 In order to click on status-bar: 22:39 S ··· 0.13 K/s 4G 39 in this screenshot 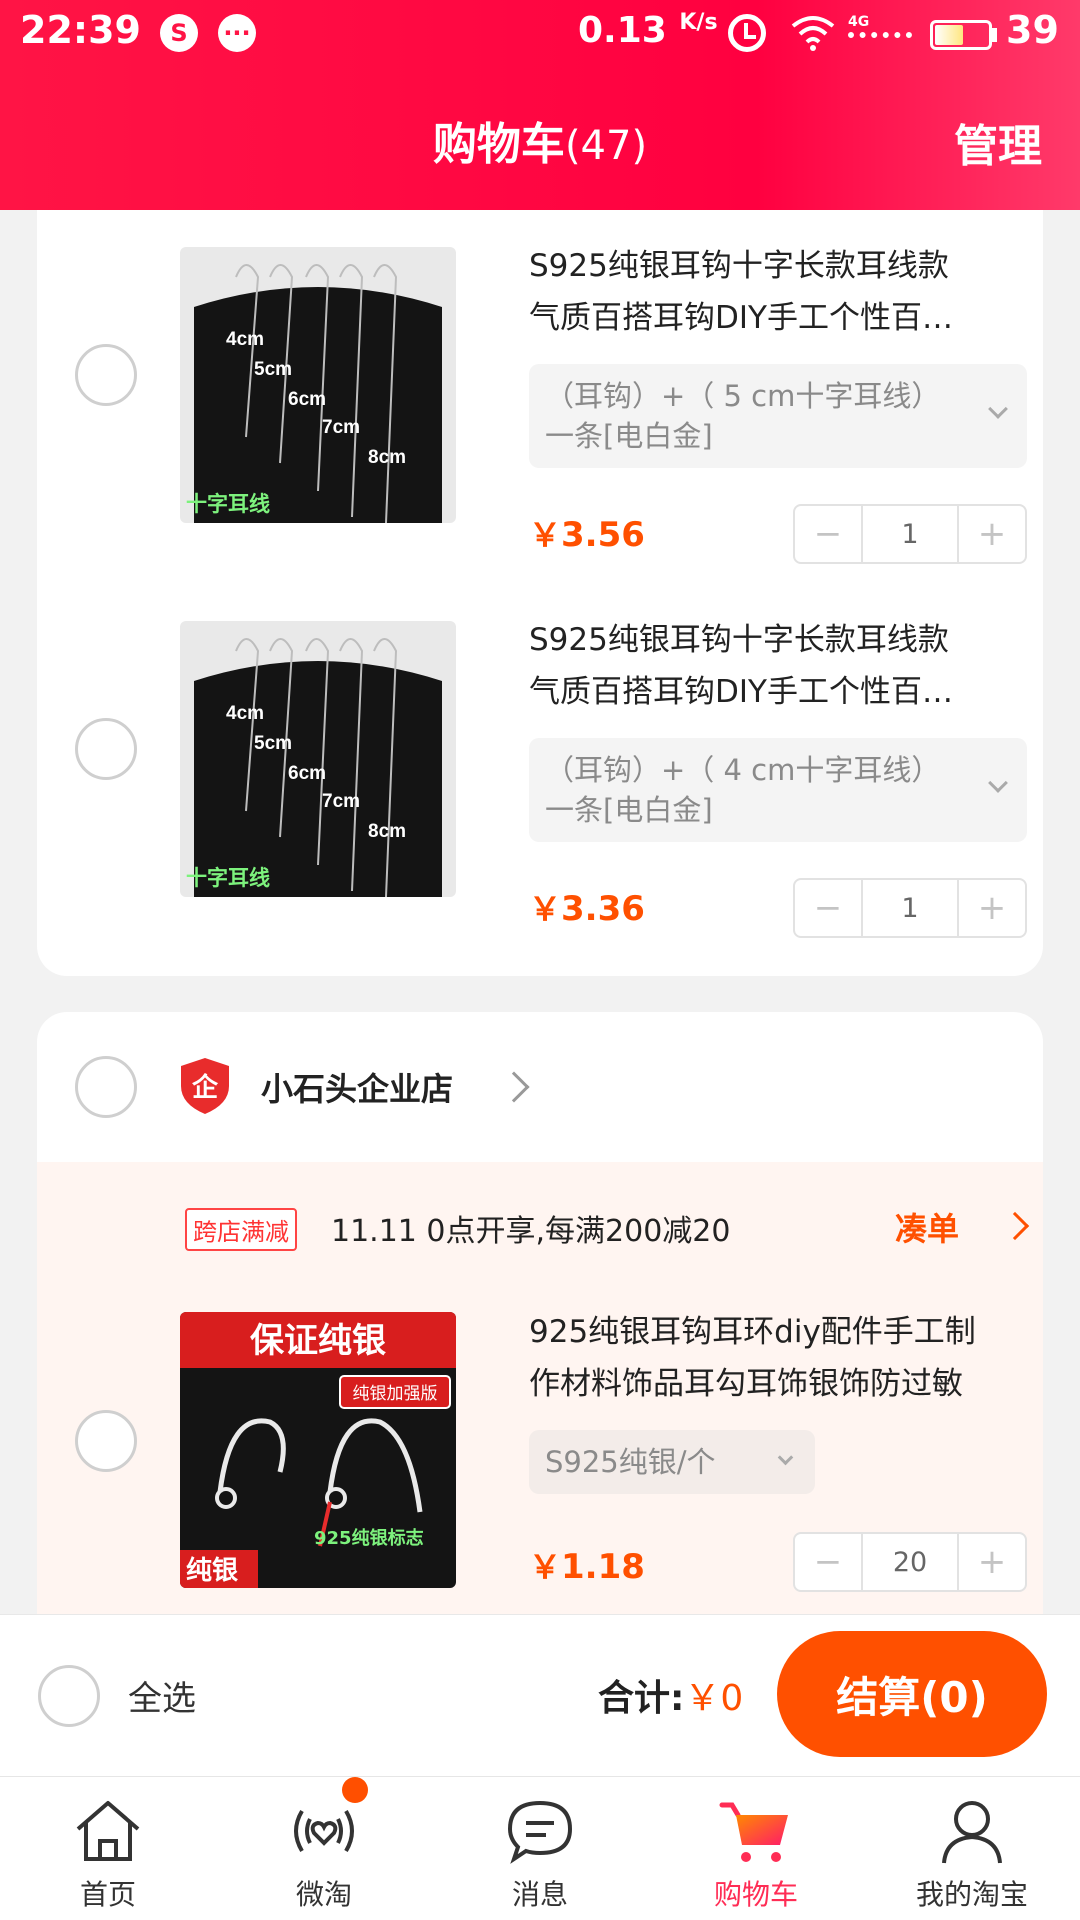, I will do `click(540, 33)`.